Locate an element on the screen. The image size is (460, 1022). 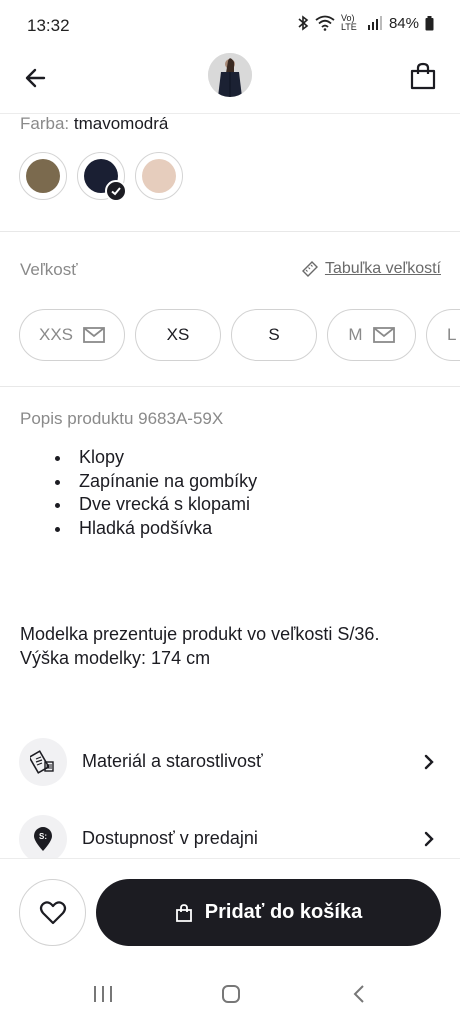
list-item: Klopy is located at coordinates (154, 458).